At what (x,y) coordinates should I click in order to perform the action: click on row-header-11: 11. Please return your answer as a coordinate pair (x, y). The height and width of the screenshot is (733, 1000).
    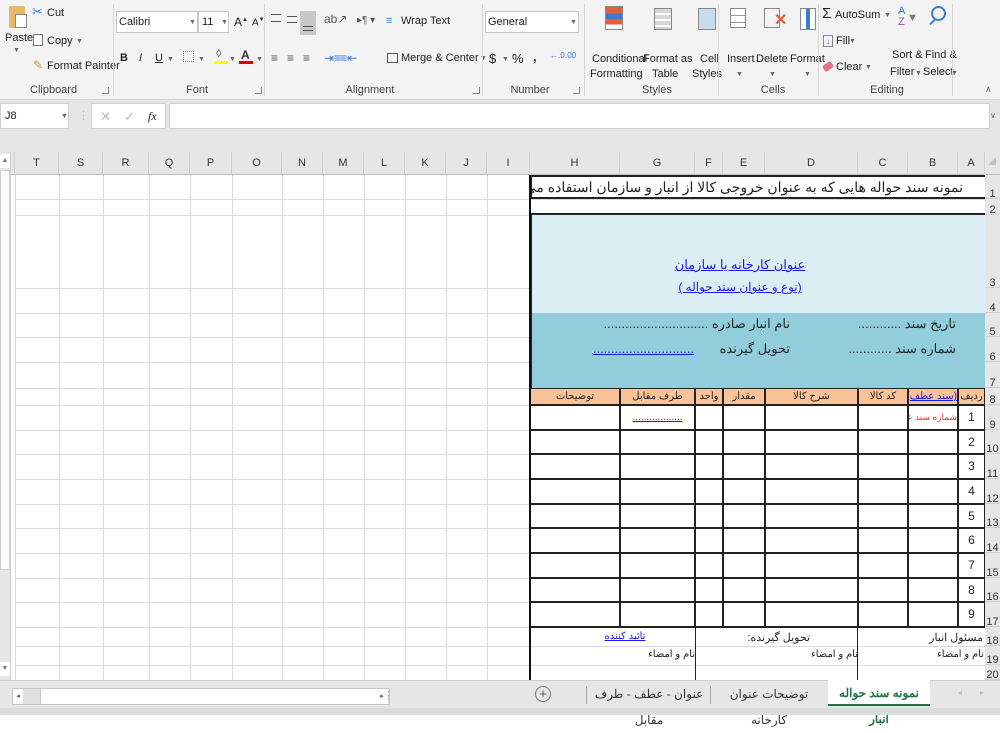
    Looking at the image, I should click on (992, 466).